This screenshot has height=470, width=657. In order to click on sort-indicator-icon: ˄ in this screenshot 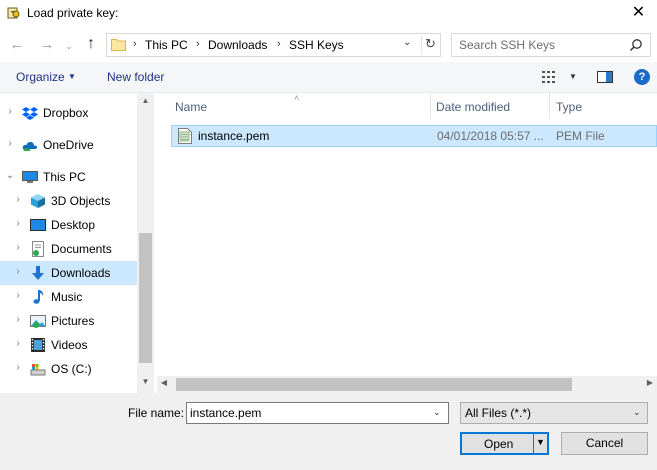, I will do `click(297, 98)`.